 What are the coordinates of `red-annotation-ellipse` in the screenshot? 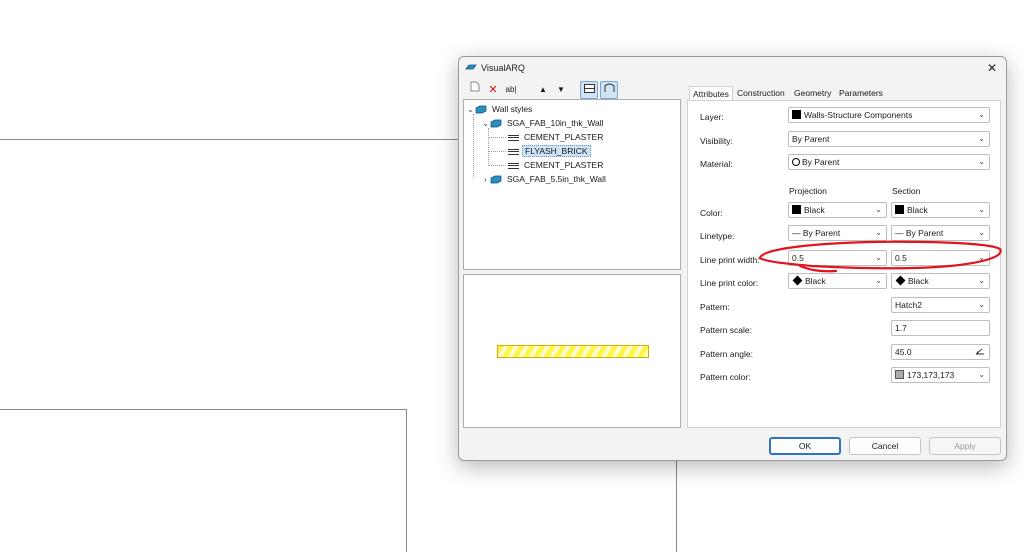 It's located at (880, 256).